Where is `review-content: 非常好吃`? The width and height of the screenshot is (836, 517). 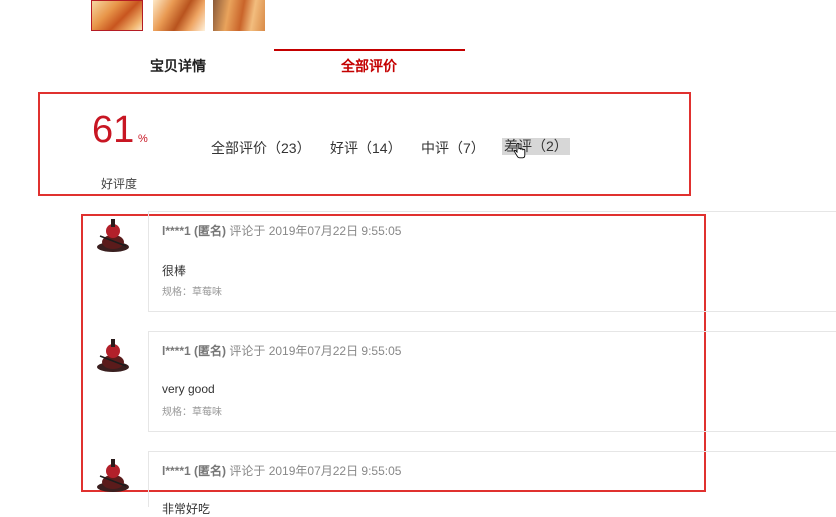 review-content: 非常好吃 is located at coordinates (186, 509).